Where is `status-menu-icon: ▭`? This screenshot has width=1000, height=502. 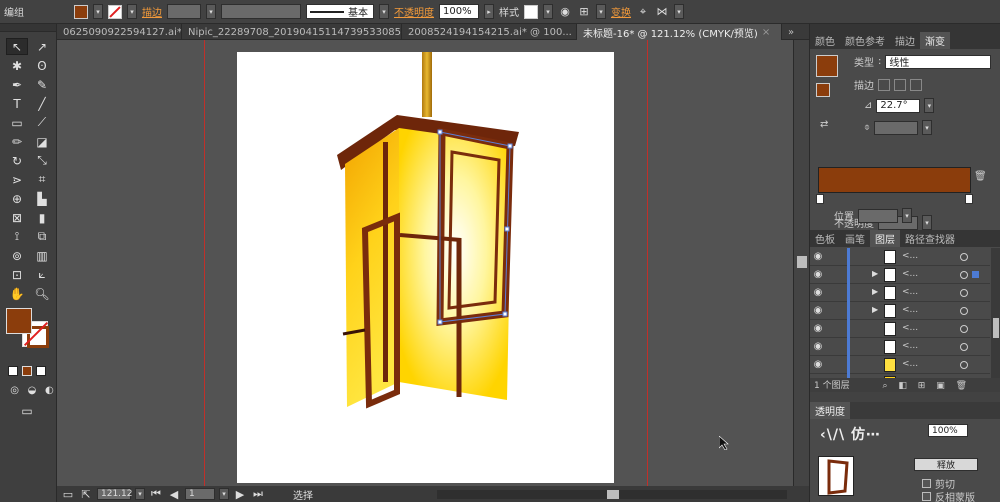 status-menu-icon: ▭ is located at coordinates (68, 494).